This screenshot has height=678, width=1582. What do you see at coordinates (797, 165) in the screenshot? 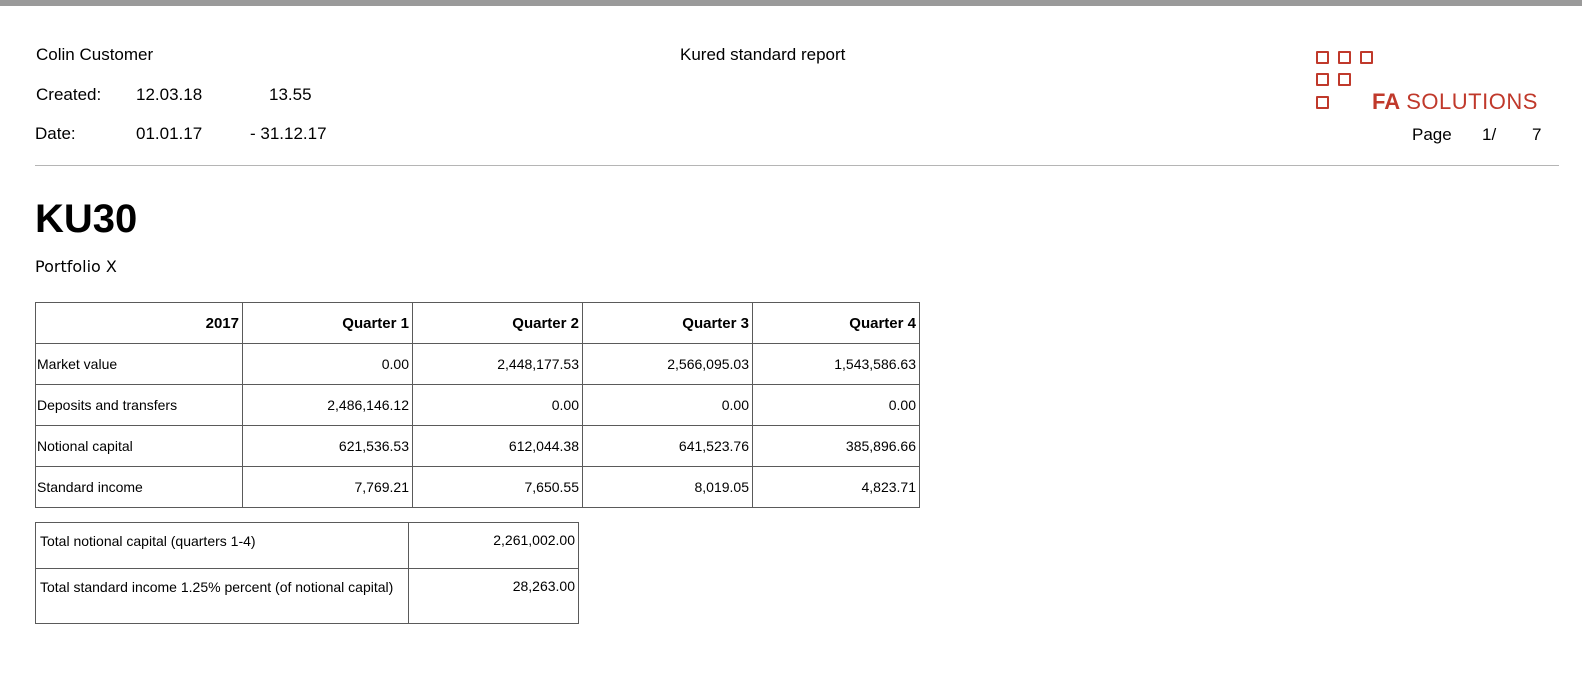
I see `header-divider` at bounding box center [797, 165].